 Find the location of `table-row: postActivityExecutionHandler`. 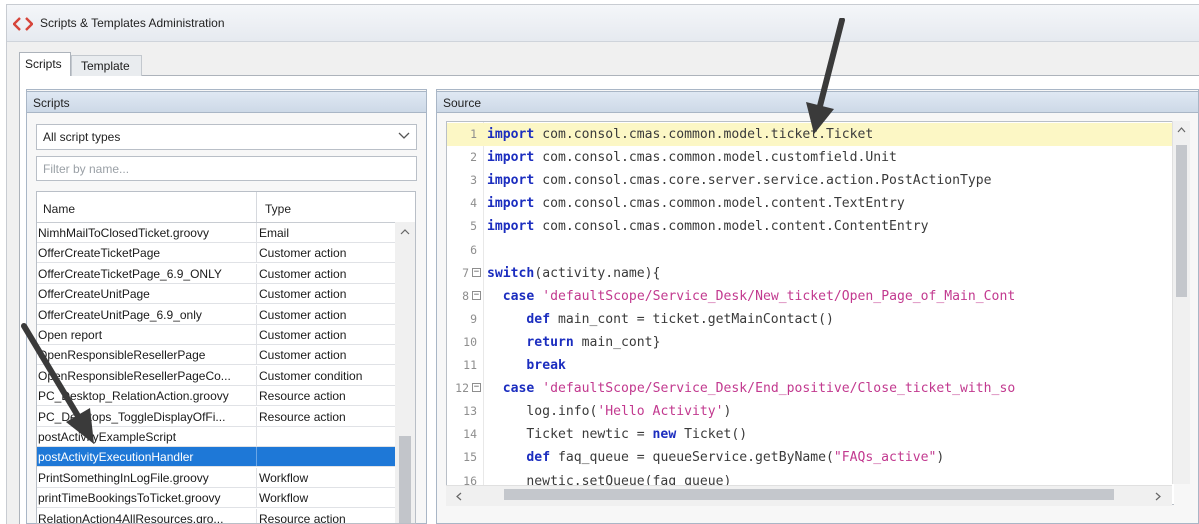

table-row: postActivityExecutionHandler is located at coordinates (216, 457).